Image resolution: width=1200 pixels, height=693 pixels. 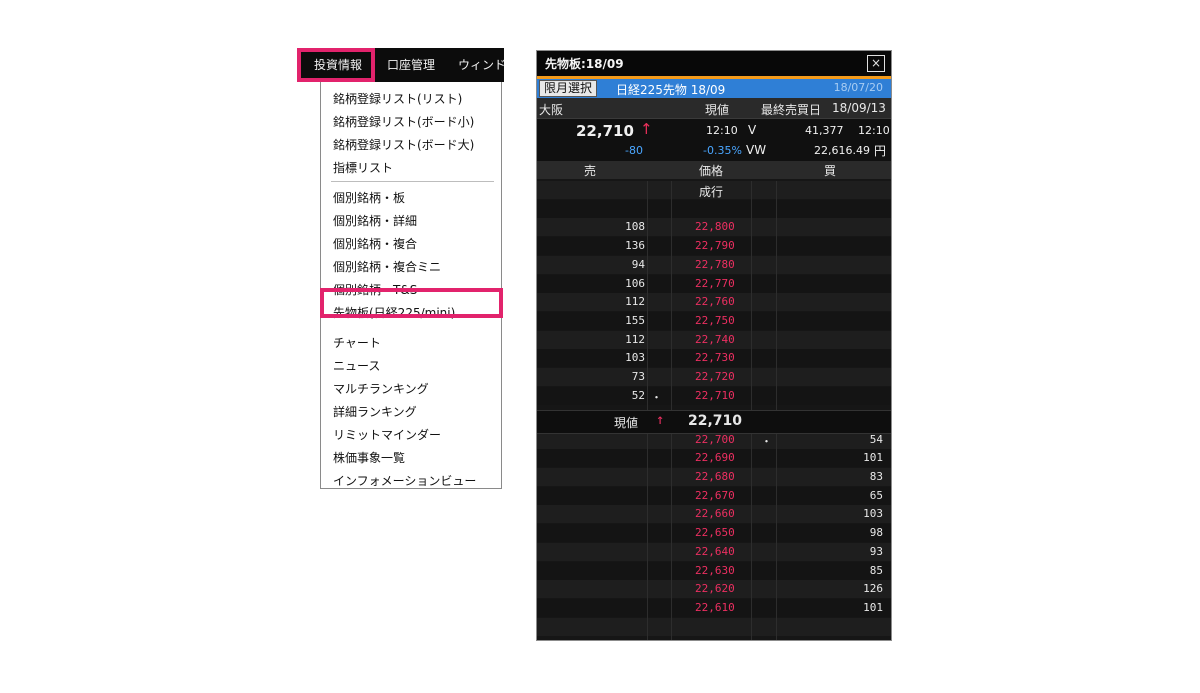 What do you see at coordinates (858, 87) in the screenshot?
I see `contract-date: 18/07/20` at bounding box center [858, 87].